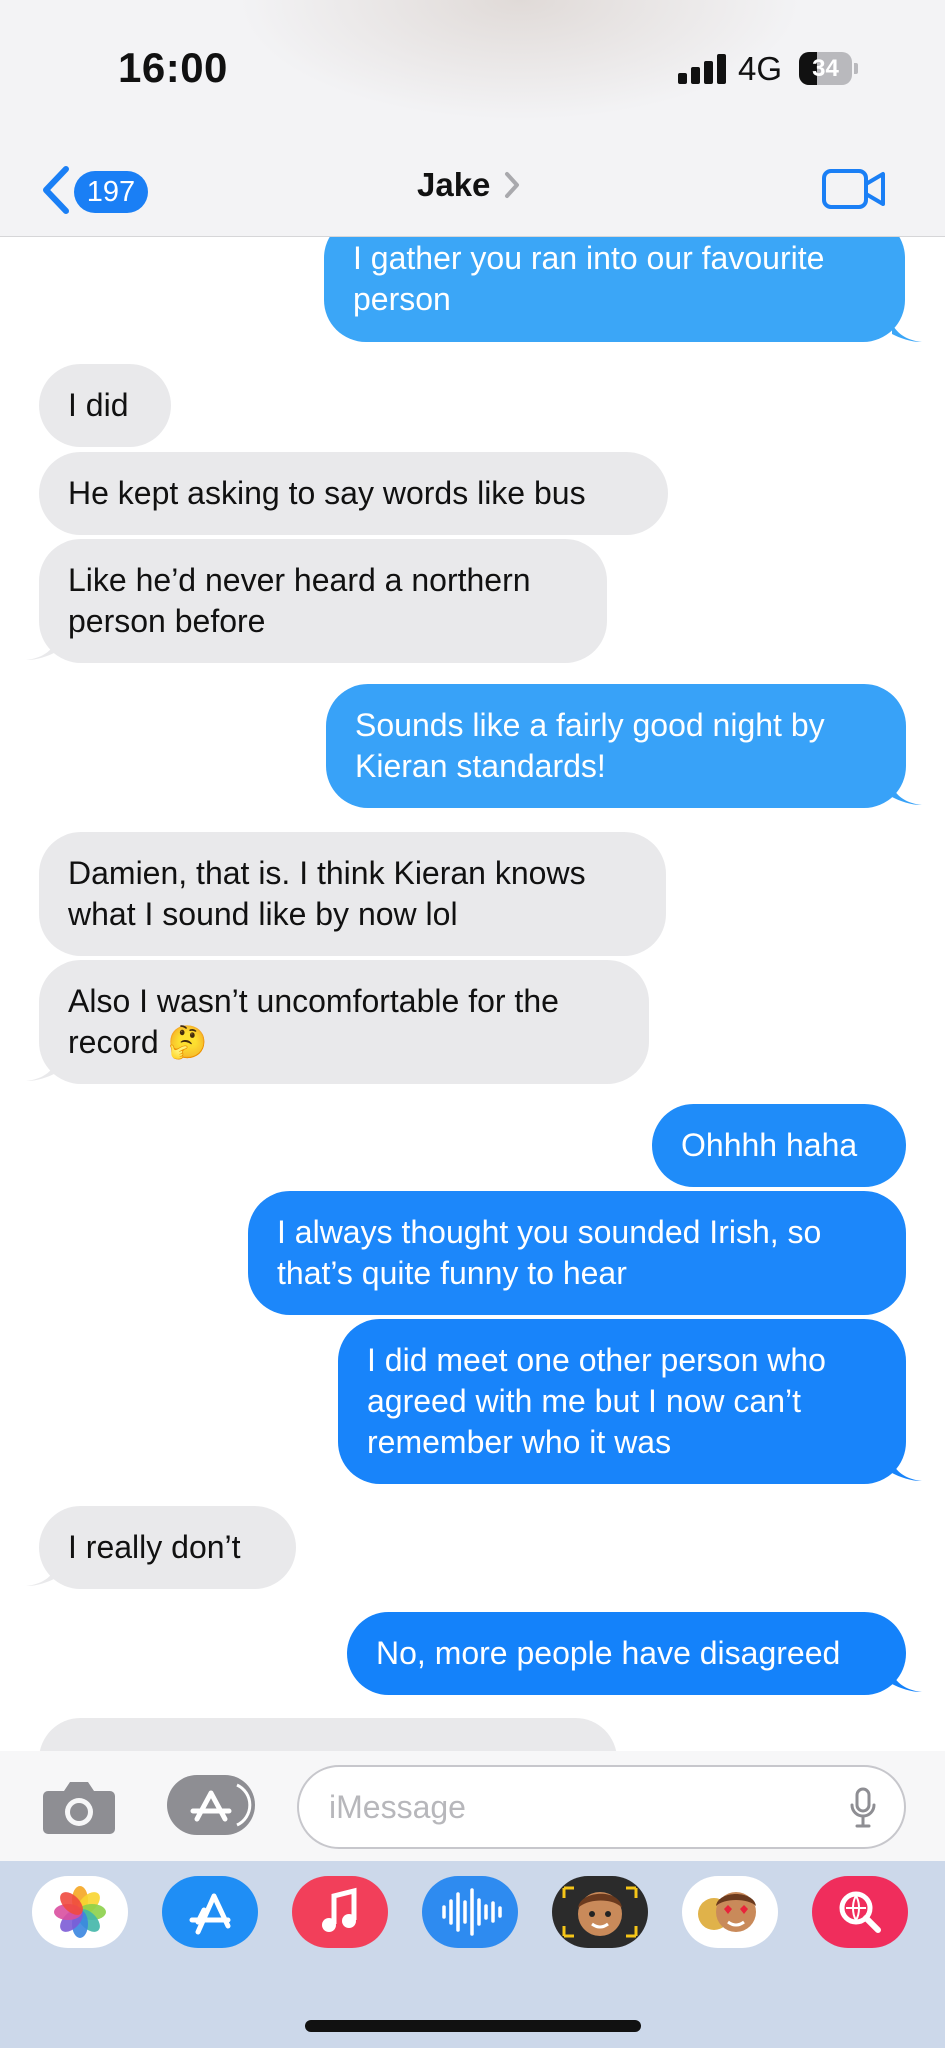  I want to click on message-placeholder: iMessage, so click(397, 1807).